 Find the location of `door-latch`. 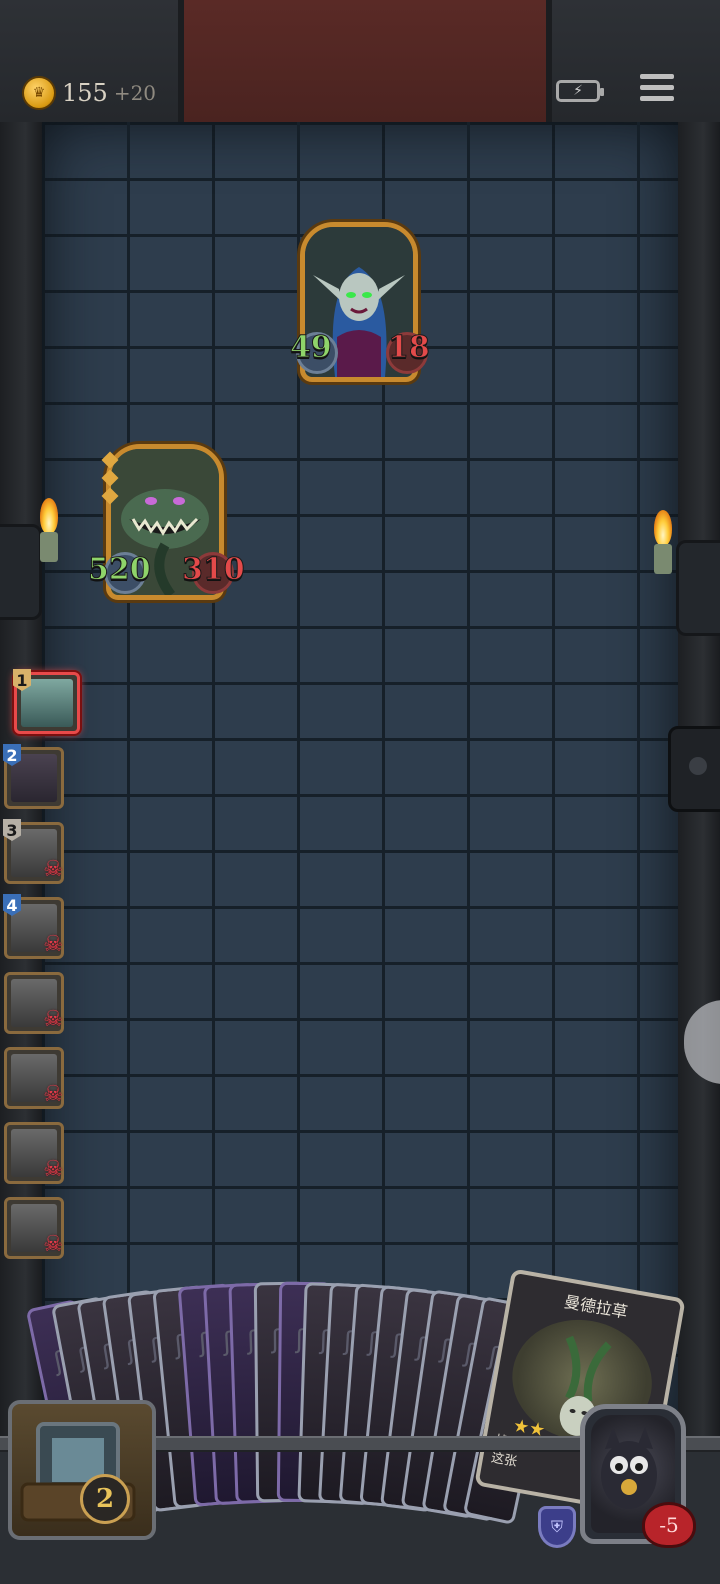

door-latch is located at coordinates (694, 769).